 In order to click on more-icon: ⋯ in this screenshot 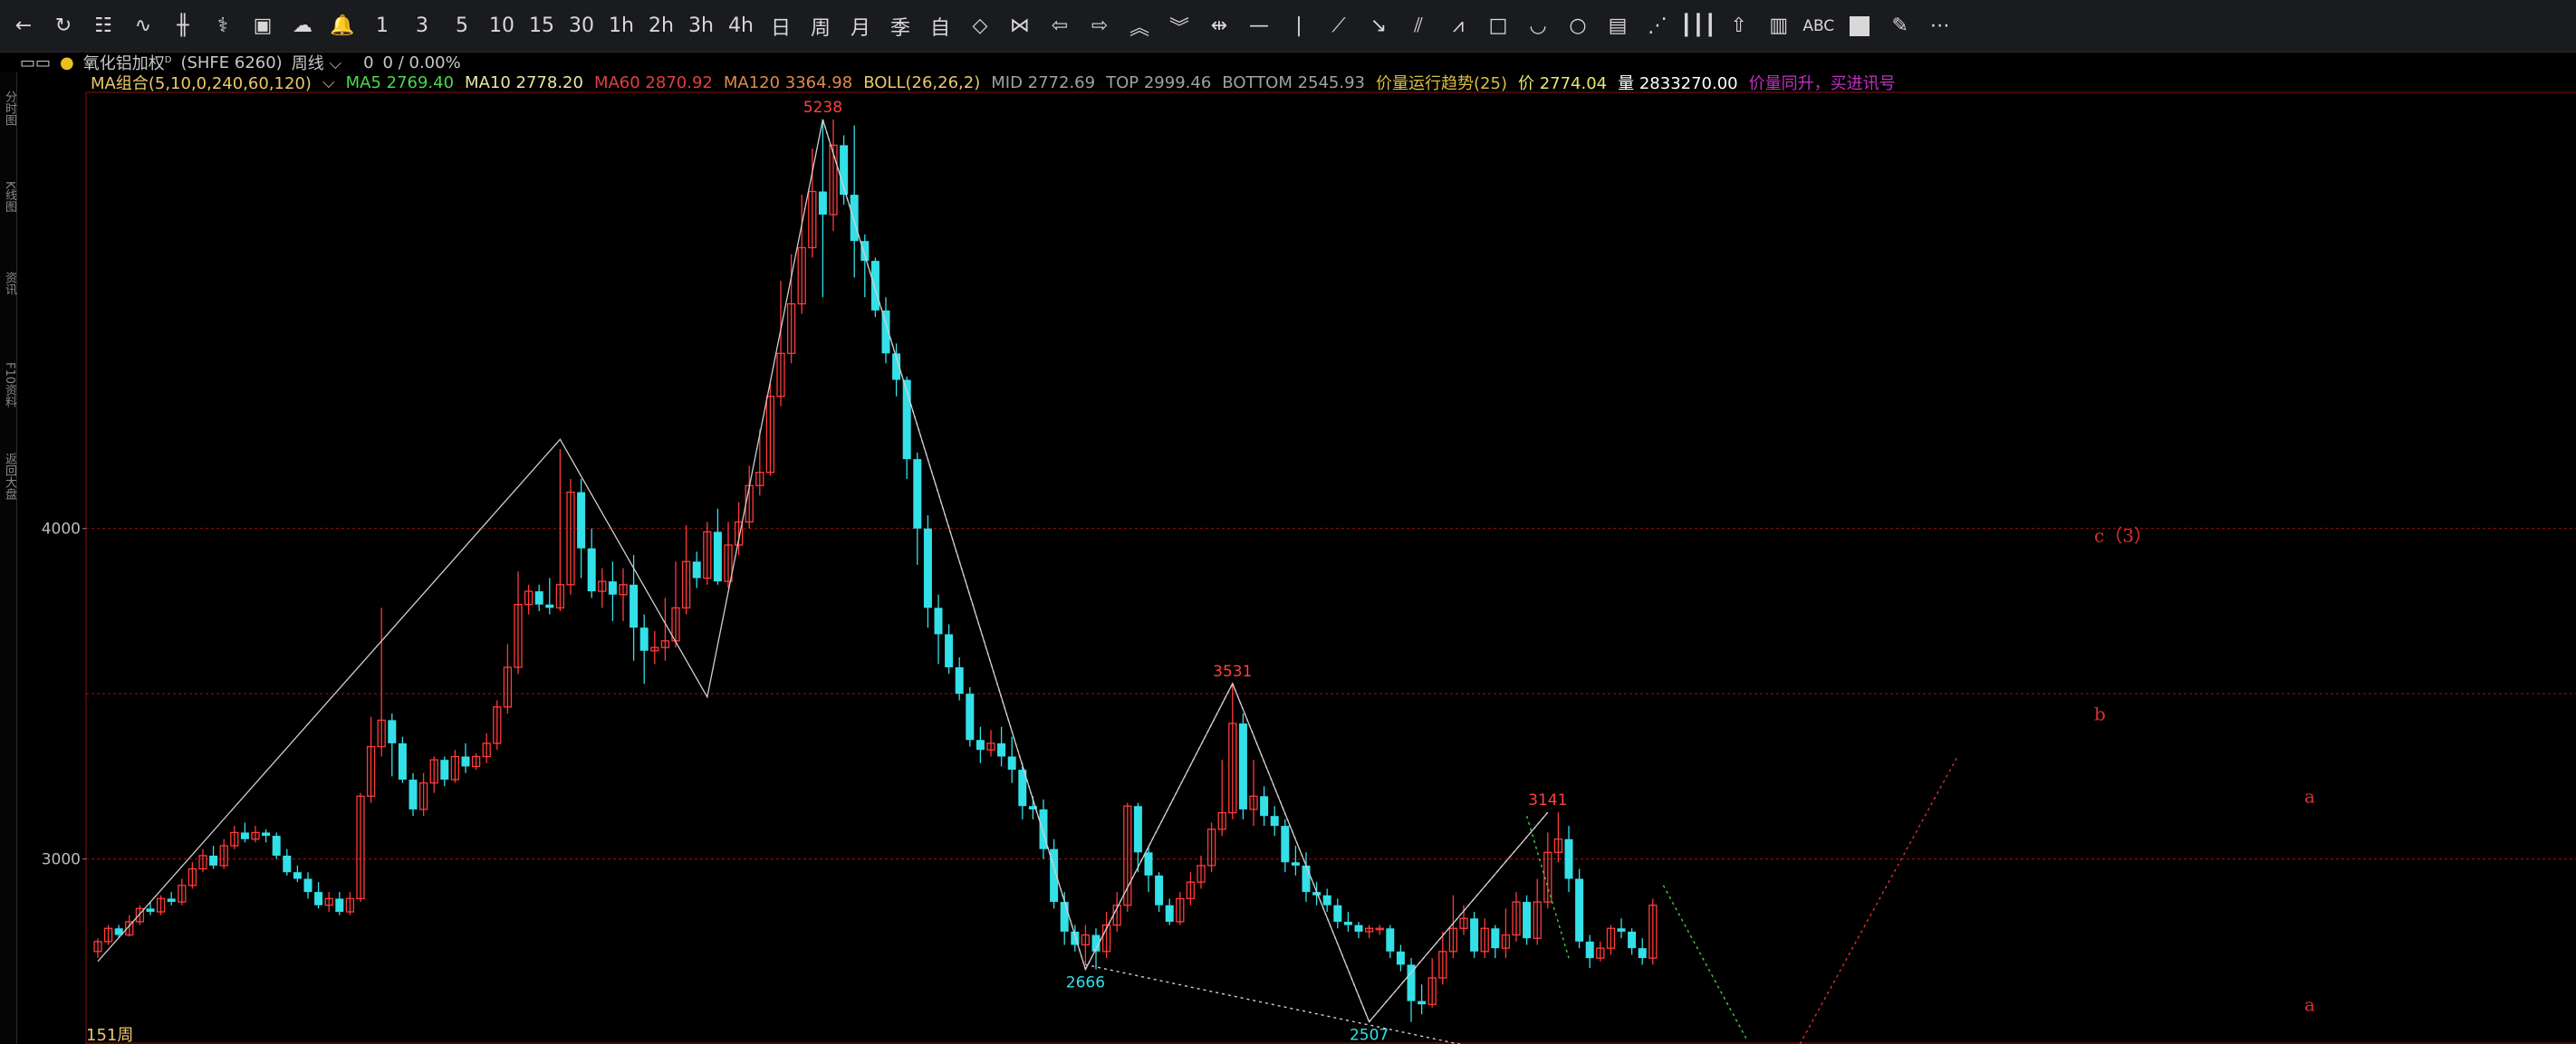, I will do `click(1940, 26)`.